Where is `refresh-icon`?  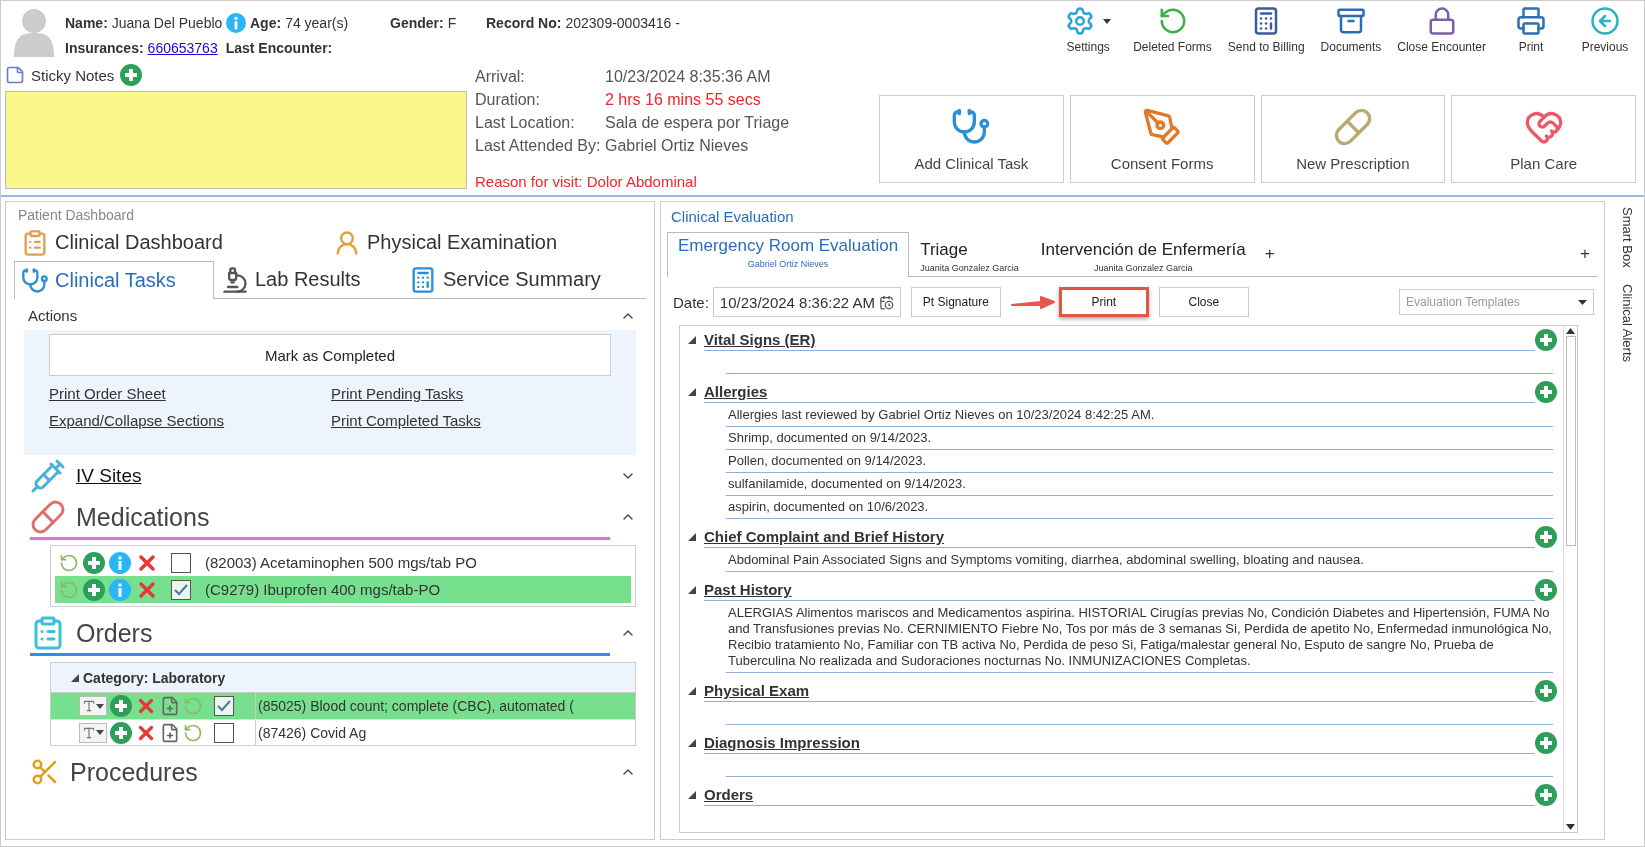 refresh-icon is located at coordinates (69, 589).